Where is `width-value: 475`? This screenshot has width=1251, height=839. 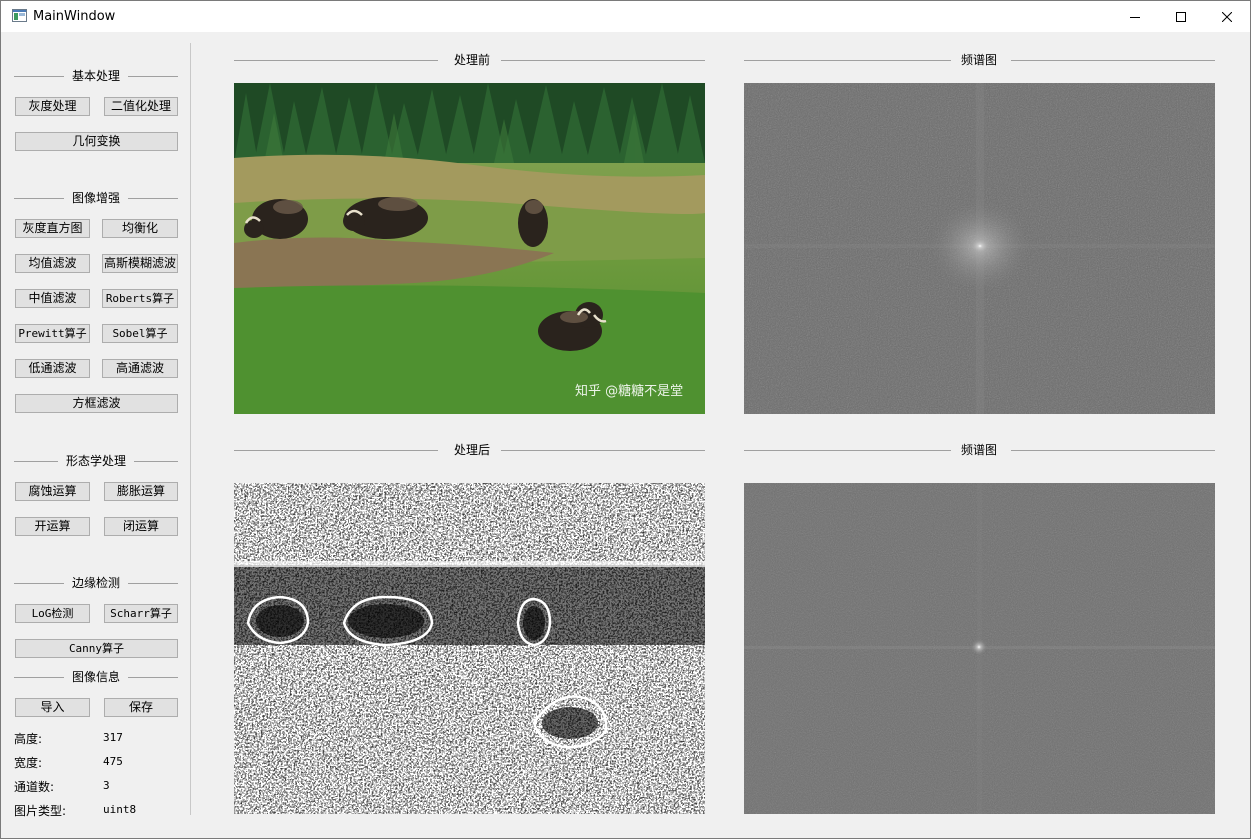
width-value: 475 is located at coordinates (113, 761).